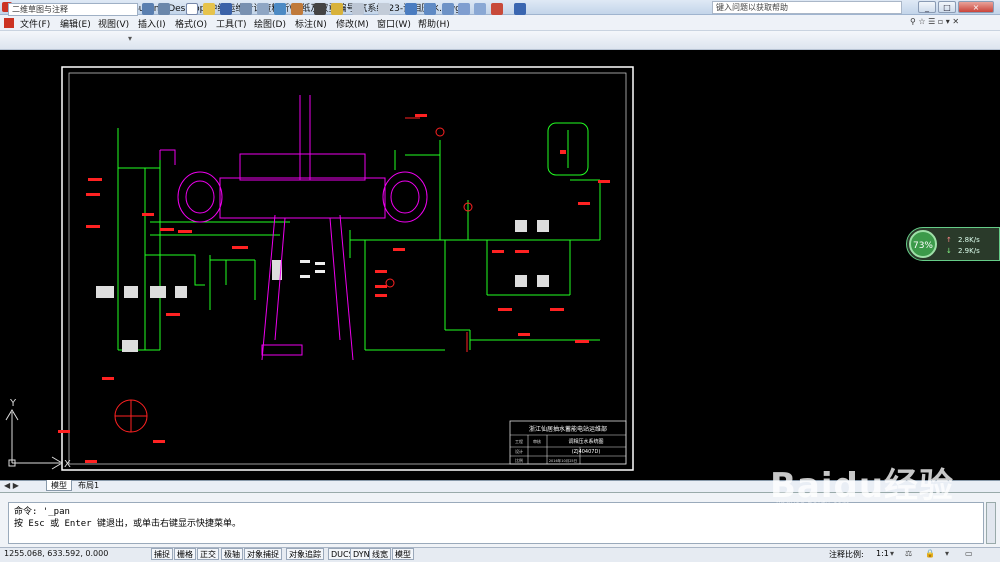 This screenshot has height=562, width=1000. I want to click on match-properties-icon, so click(337, 9).